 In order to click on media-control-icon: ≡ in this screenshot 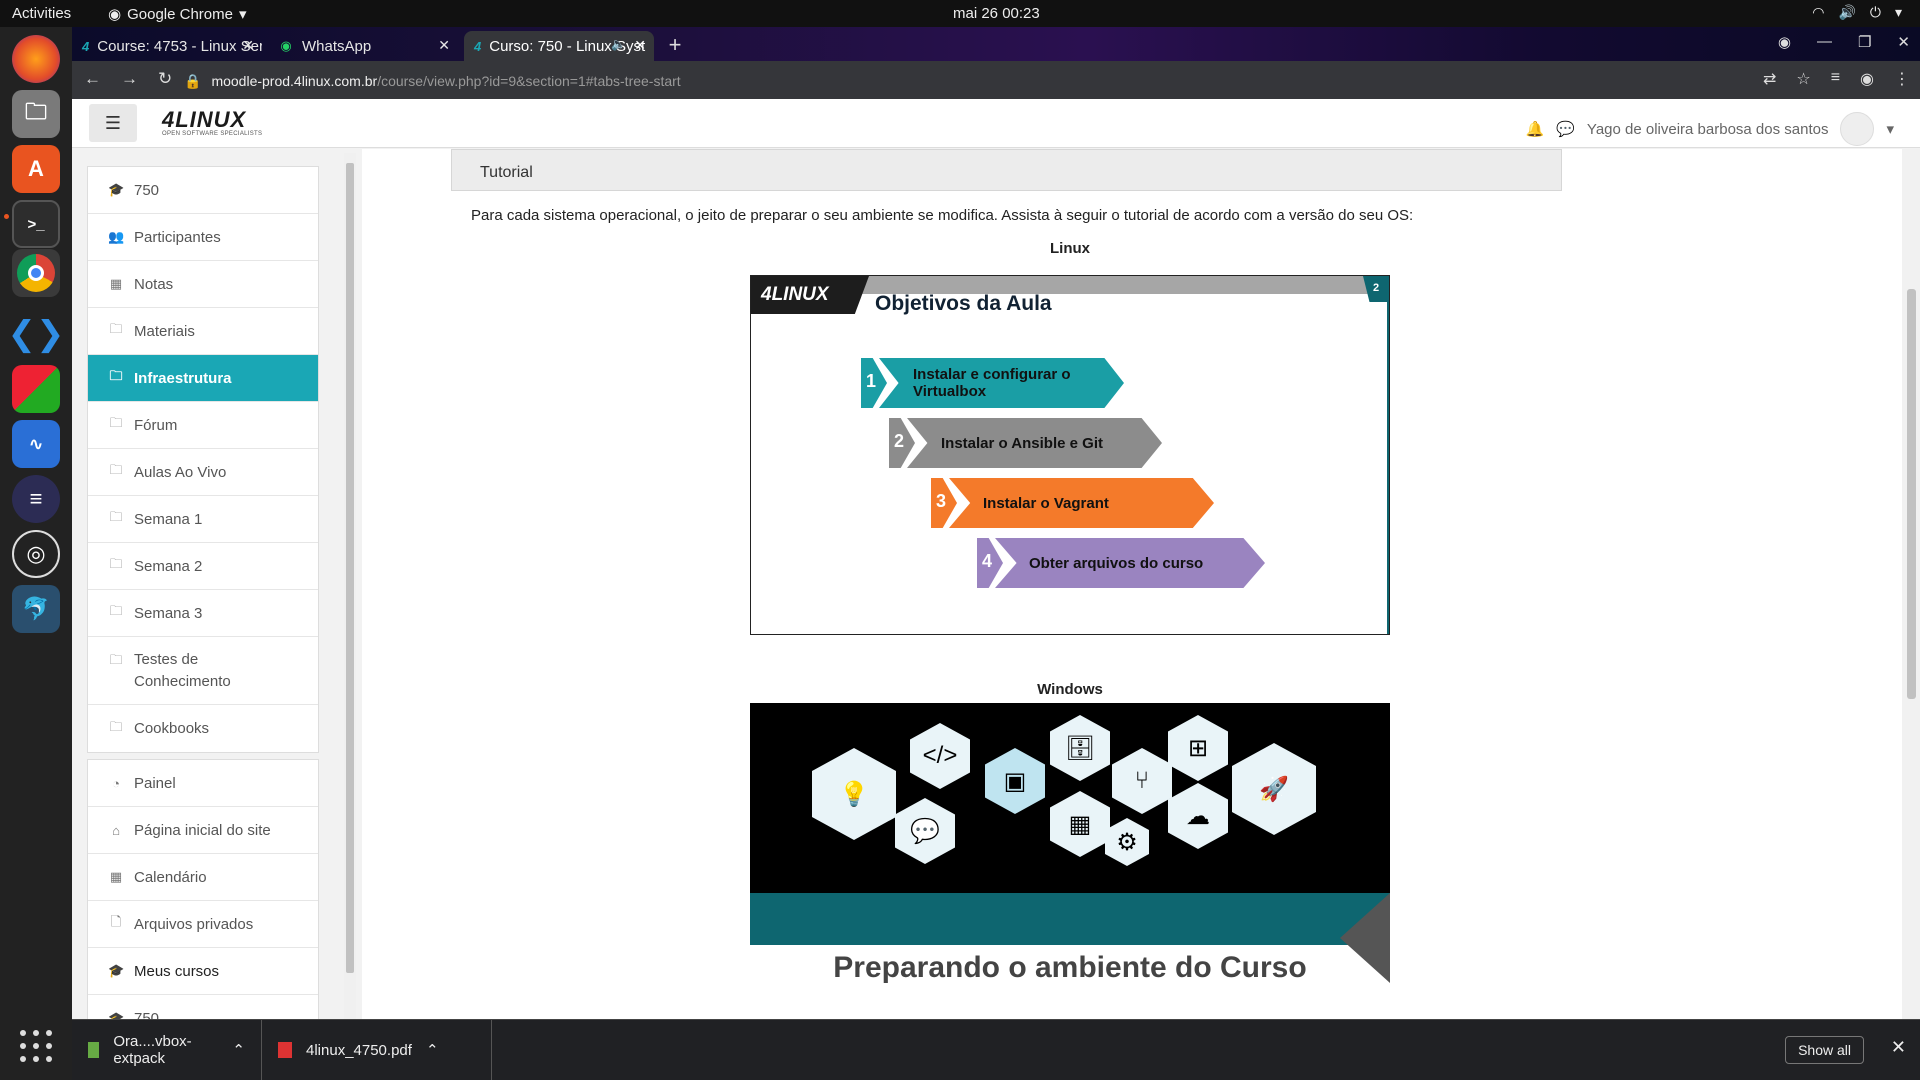, I will do `click(1835, 79)`.